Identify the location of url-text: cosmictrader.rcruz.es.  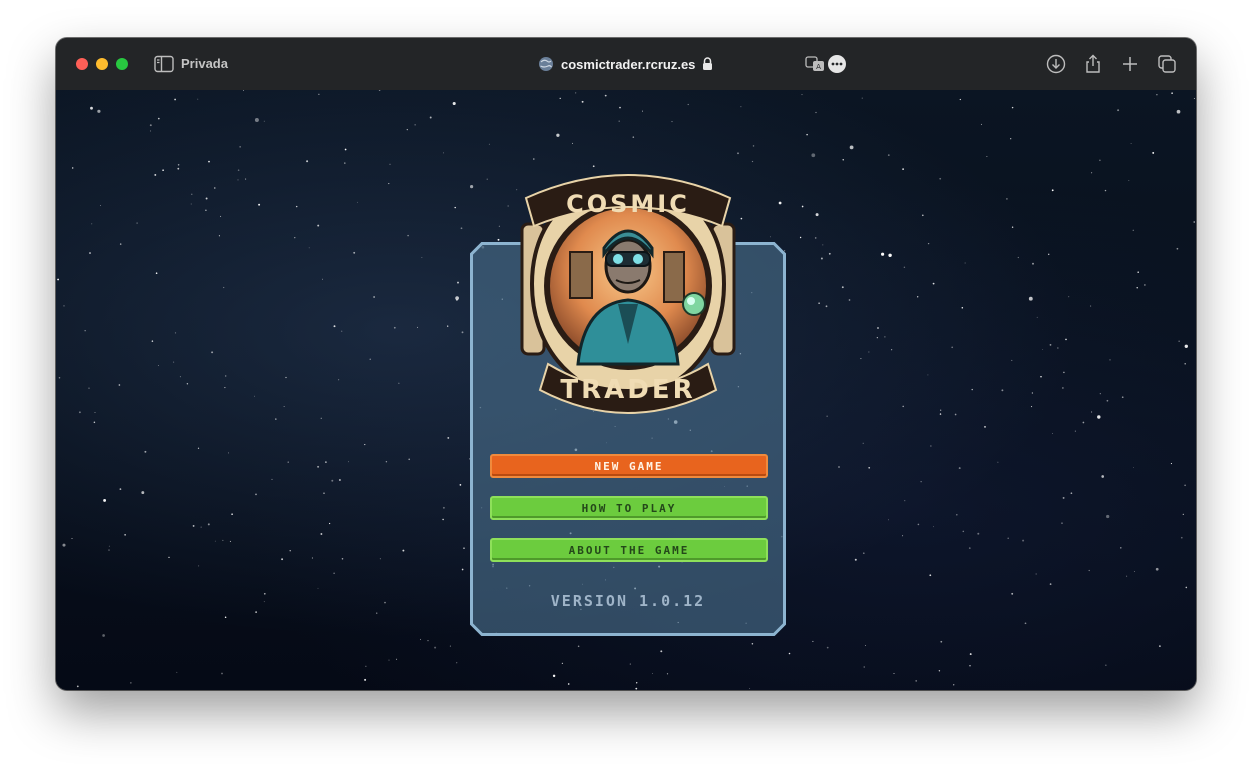
(628, 64).